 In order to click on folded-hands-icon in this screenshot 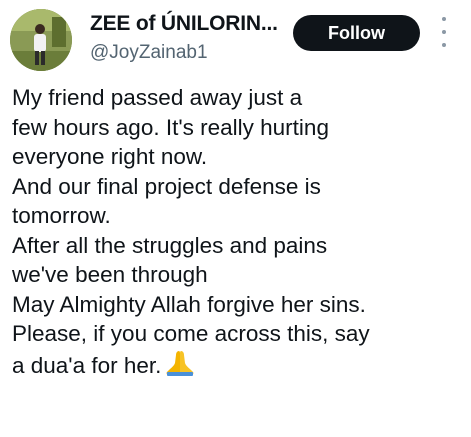, I will do `click(180, 367)`.